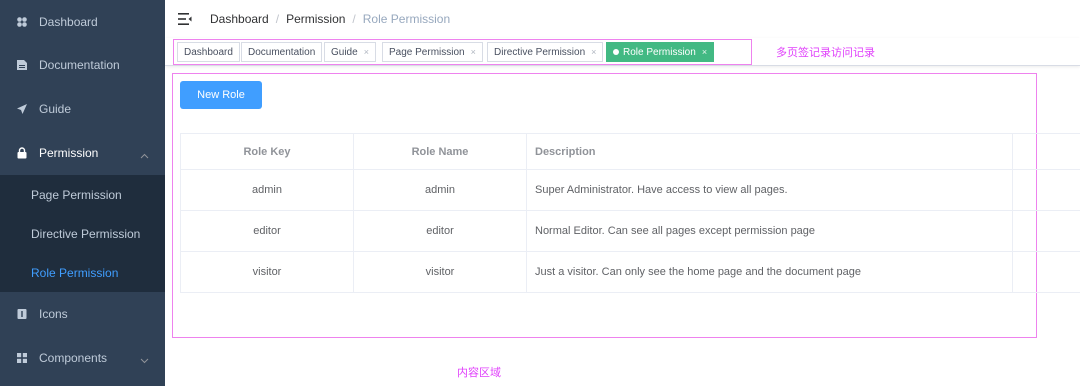 The height and width of the screenshot is (386, 1080). I want to click on sidebar-item-label: Components, so click(73, 358).